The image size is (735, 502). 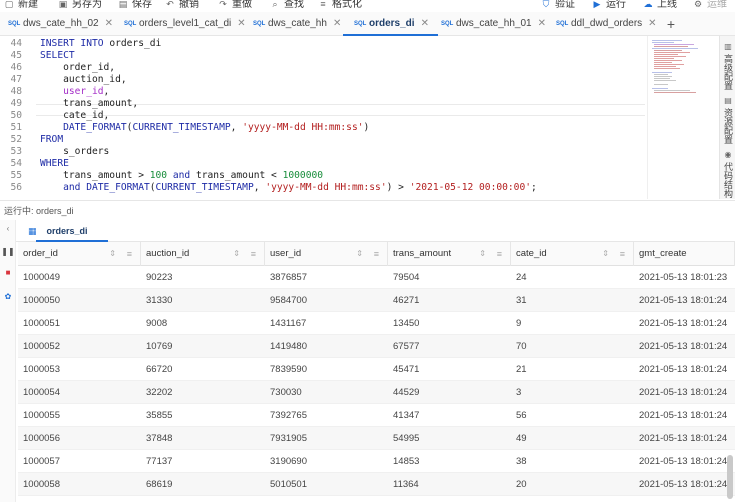 What do you see at coordinates (406, 323) in the screenshot?
I see `cell-trans-amount: 13450` at bounding box center [406, 323].